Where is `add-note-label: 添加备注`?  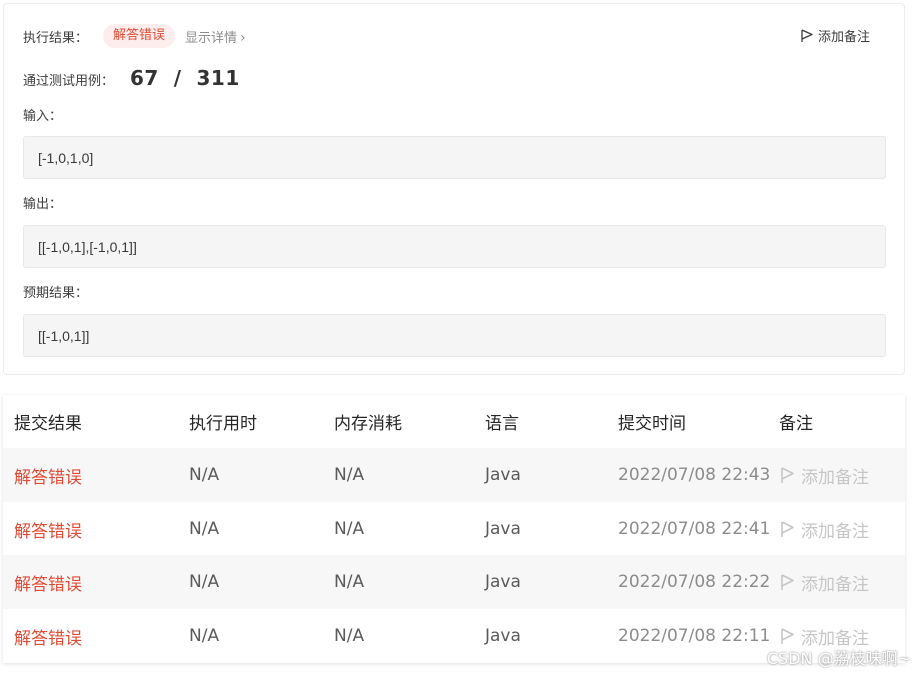
add-note-label: 添加备注 is located at coordinates (843, 37).